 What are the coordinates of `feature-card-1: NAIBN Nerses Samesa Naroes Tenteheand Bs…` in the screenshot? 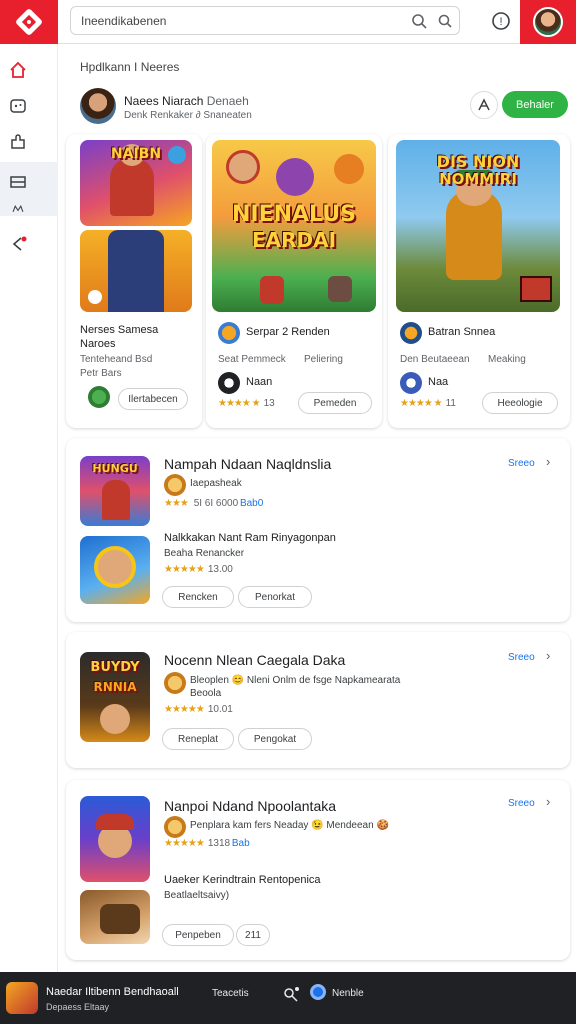 It's located at (134, 281).